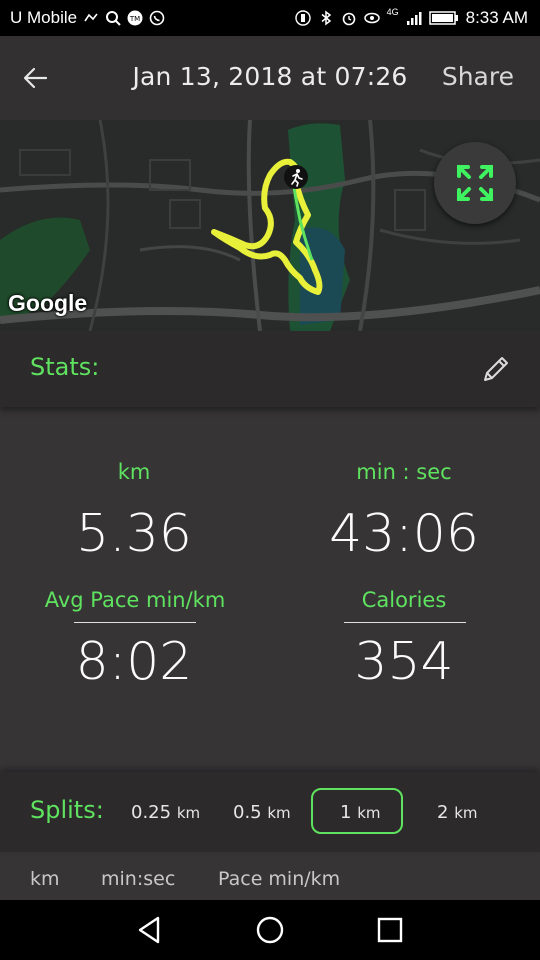 Image resolution: width=540 pixels, height=960 pixels. What do you see at coordinates (113, 18) in the screenshot?
I see `search-icon` at bounding box center [113, 18].